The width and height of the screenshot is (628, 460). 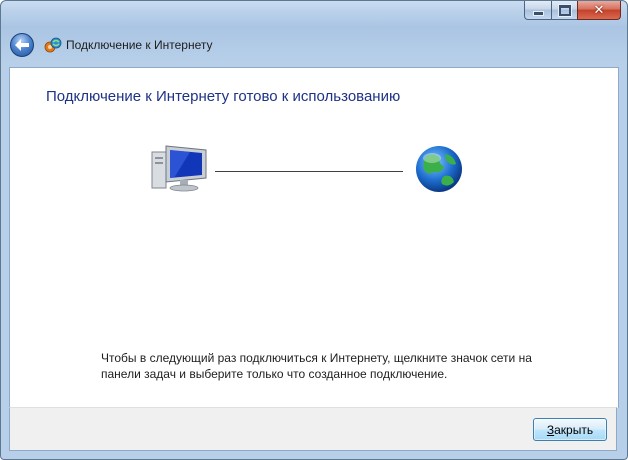 I want to click on close-button-label: акрыть, so click(x=574, y=429).